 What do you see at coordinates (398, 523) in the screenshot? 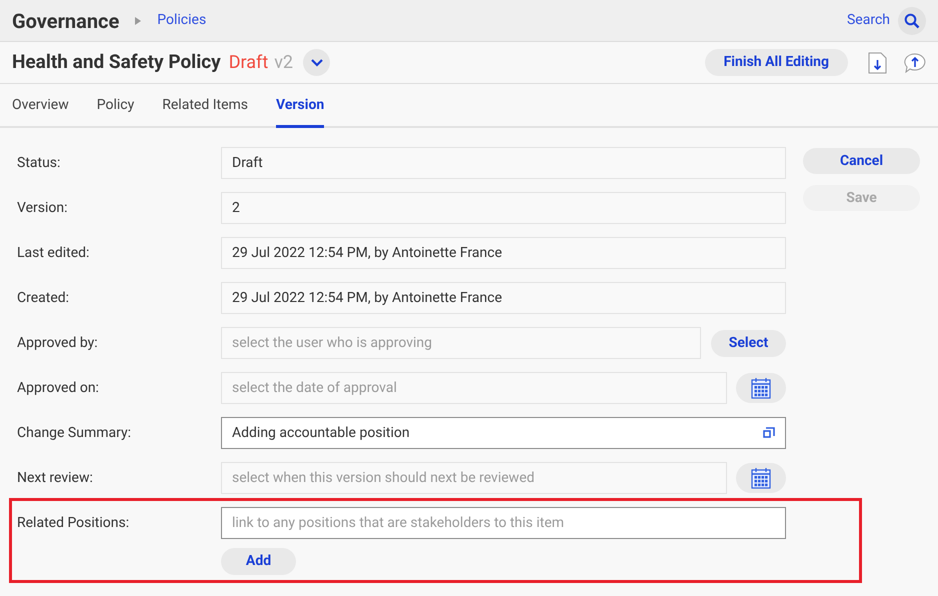
I see `field-placeholder: link to any positions that are stakeholders to this item` at bounding box center [398, 523].